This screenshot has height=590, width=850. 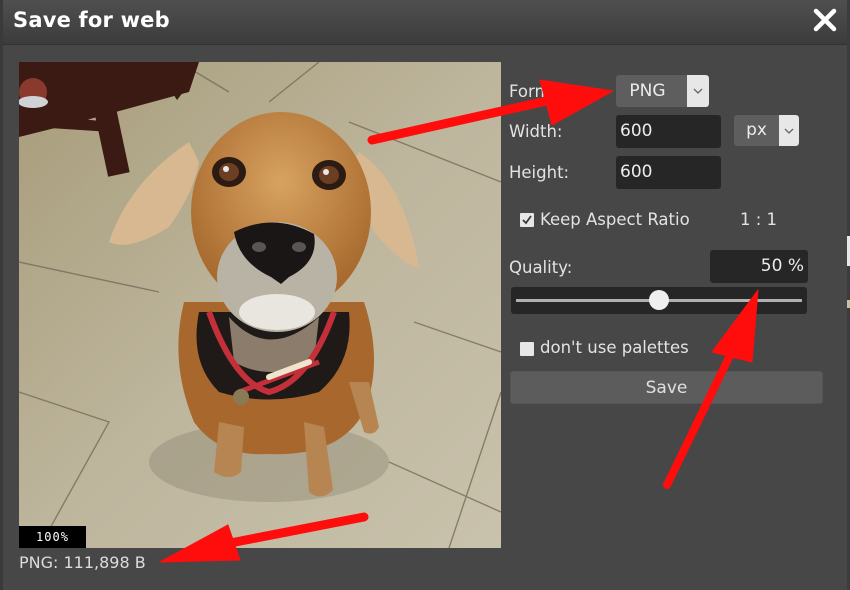 What do you see at coordinates (536, 131) in the screenshot?
I see `width-label: Width:` at bounding box center [536, 131].